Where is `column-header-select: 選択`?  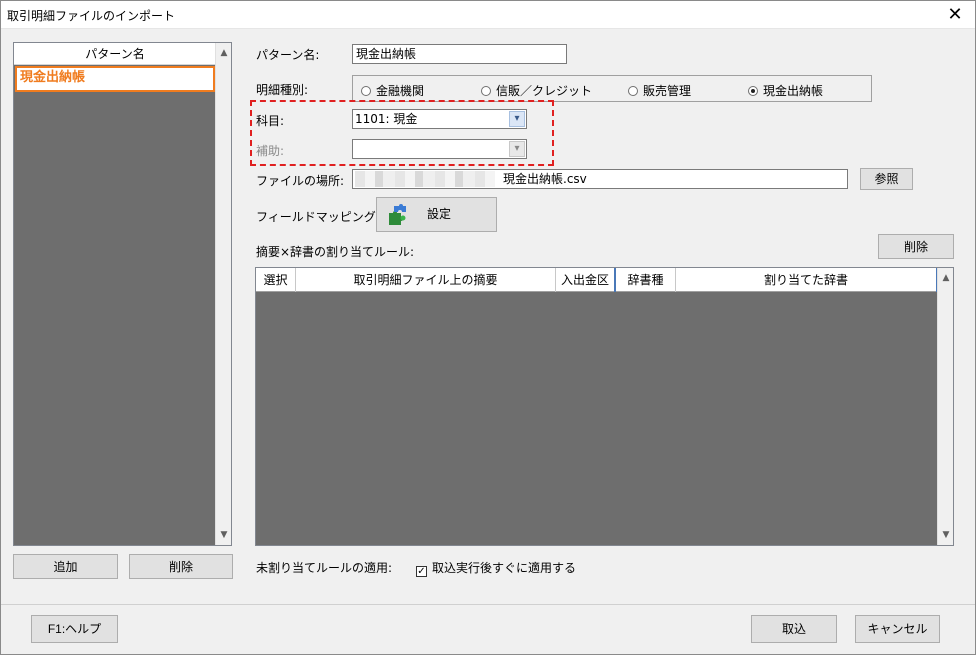
column-header-select: 選択 is located at coordinates (276, 280).